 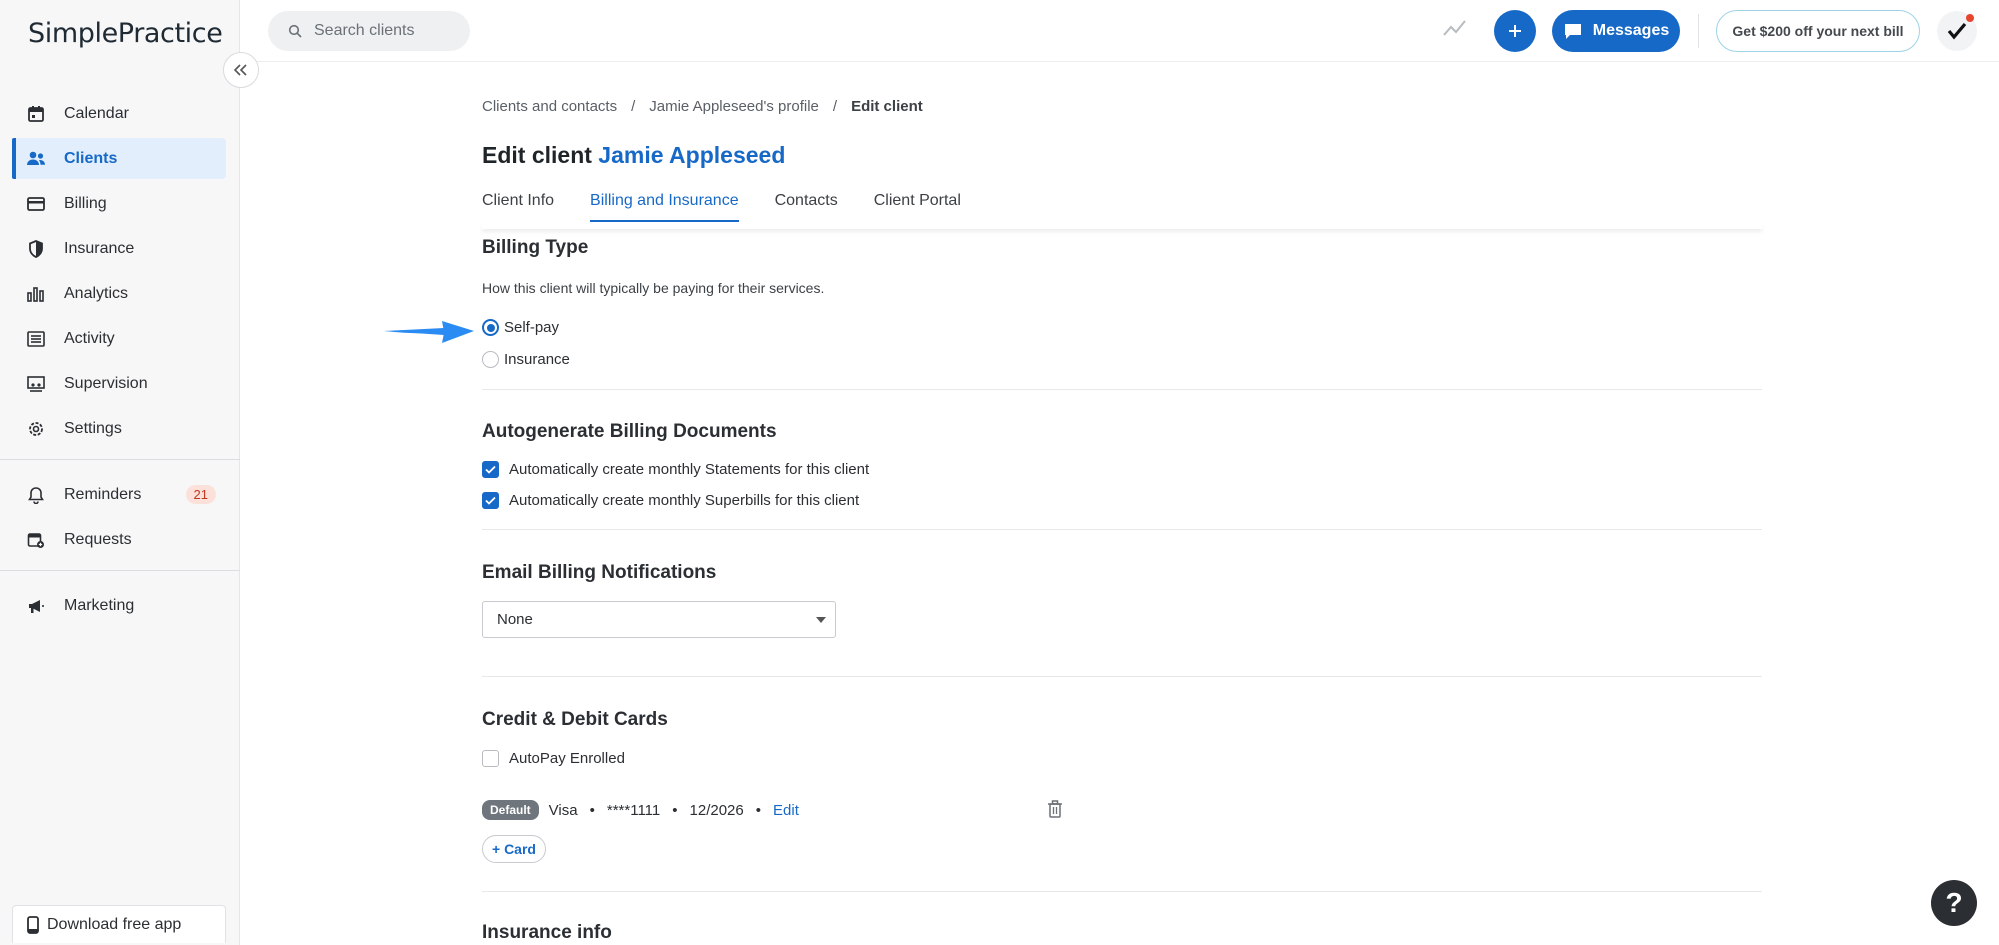 What do you see at coordinates (295, 31) in the screenshot?
I see `search-icon` at bounding box center [295, 31].